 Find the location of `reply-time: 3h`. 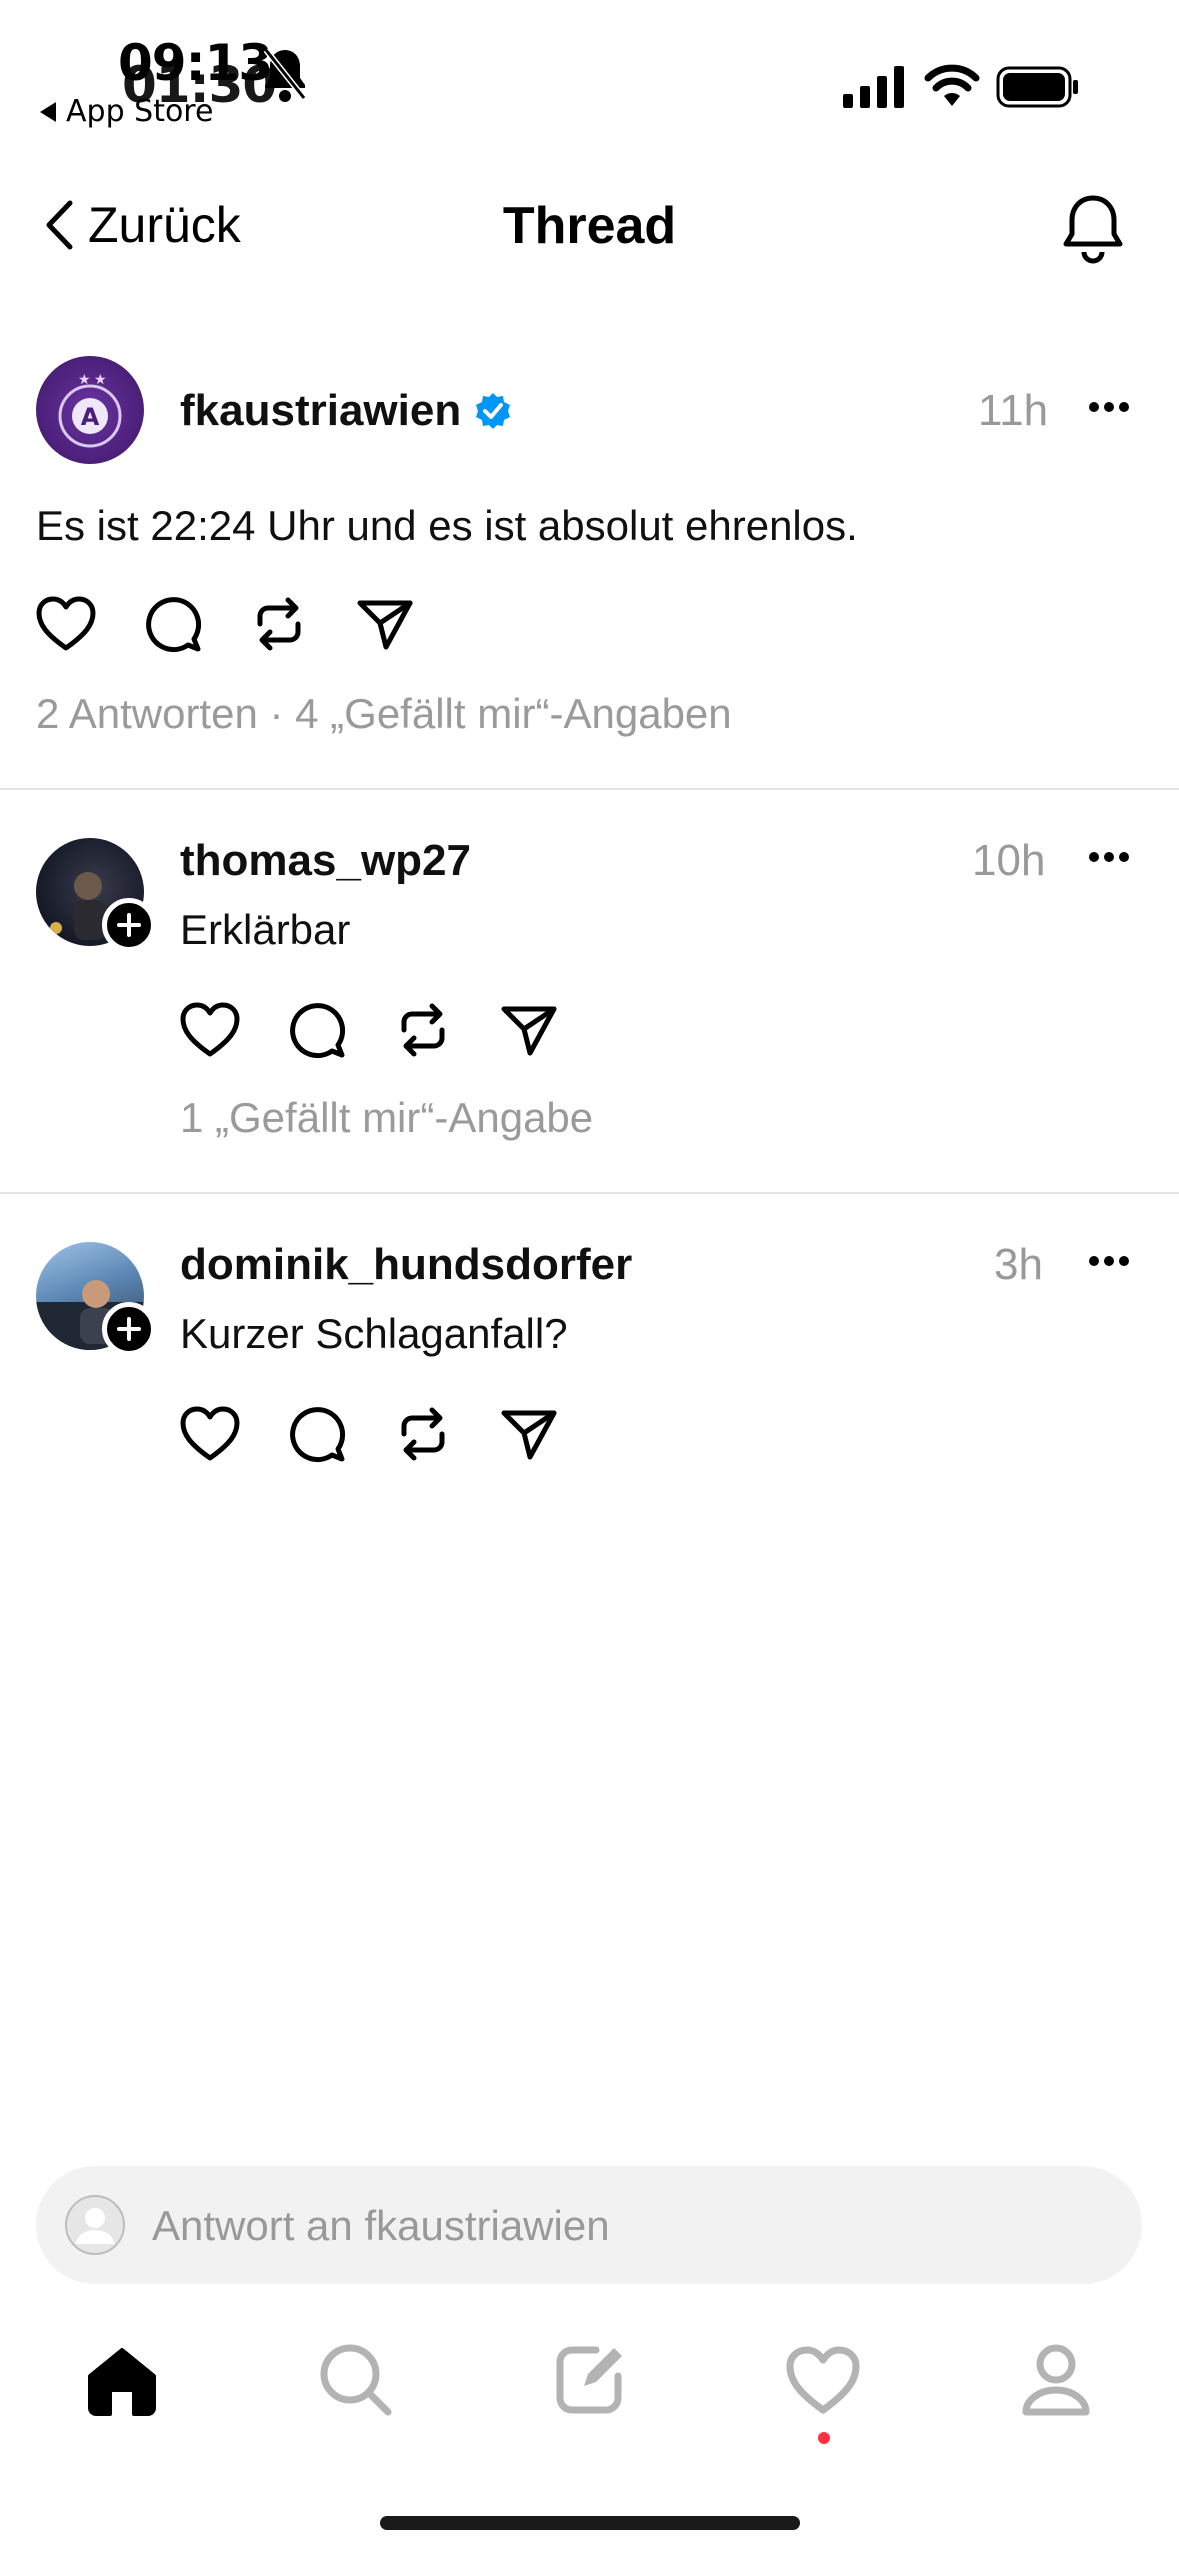

reply-time: 3h is located at coordinates (1018, 1264).